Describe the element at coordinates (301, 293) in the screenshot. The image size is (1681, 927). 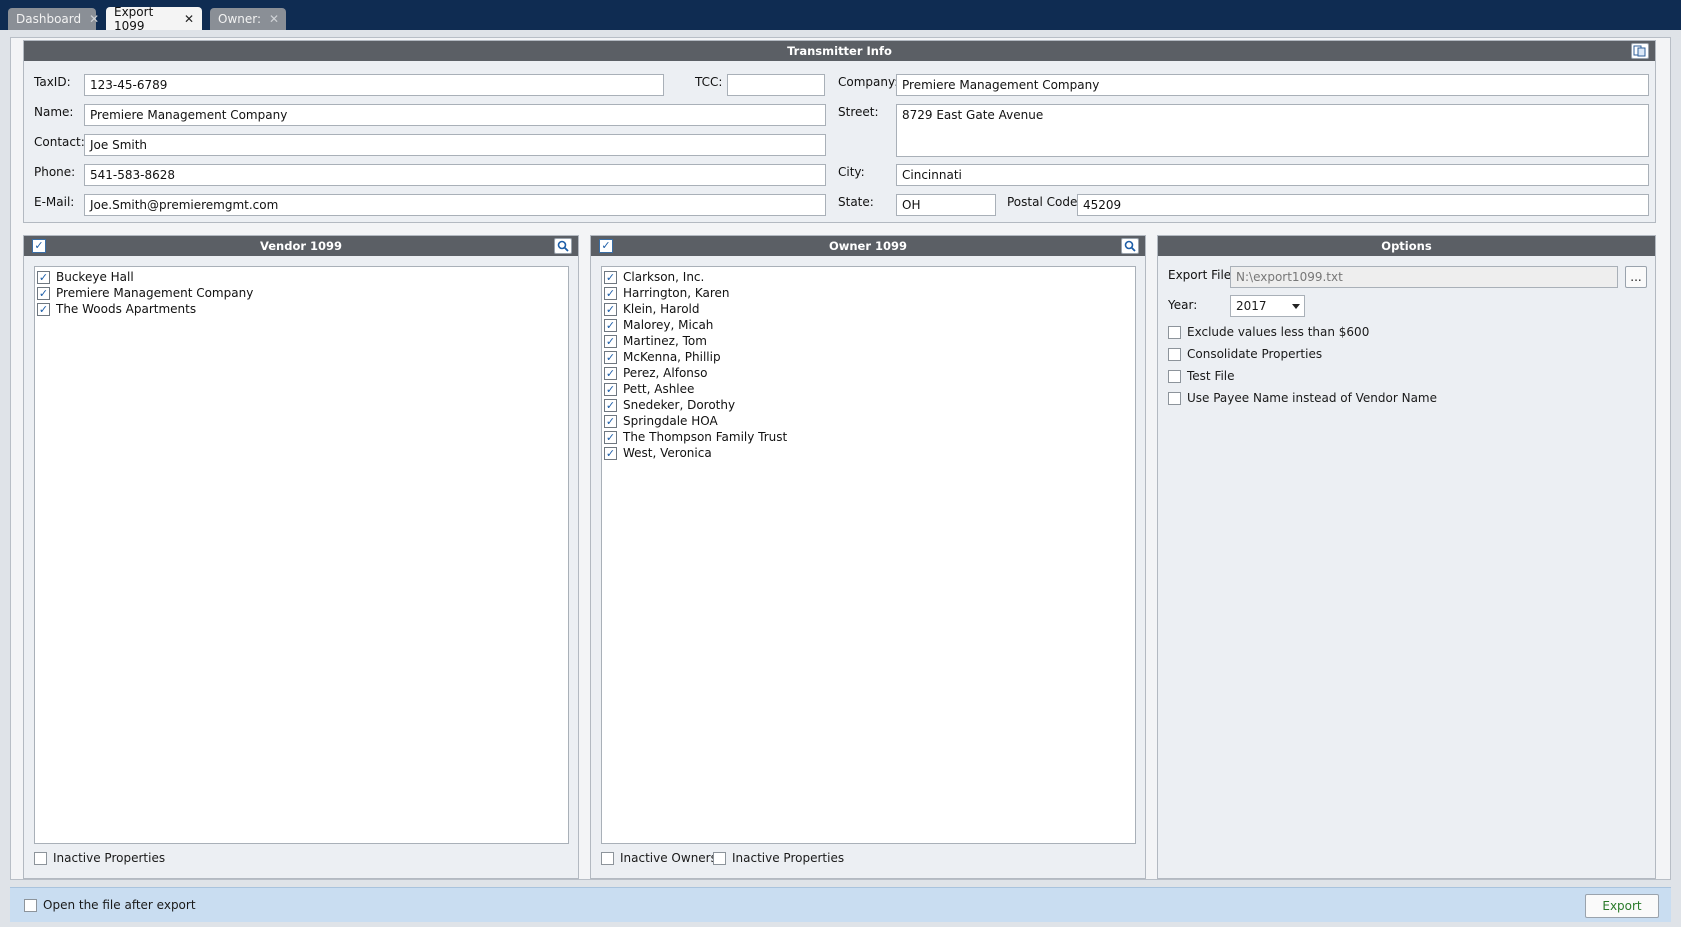
I see `list-item: ✓ Premiere Management Company` at that location.